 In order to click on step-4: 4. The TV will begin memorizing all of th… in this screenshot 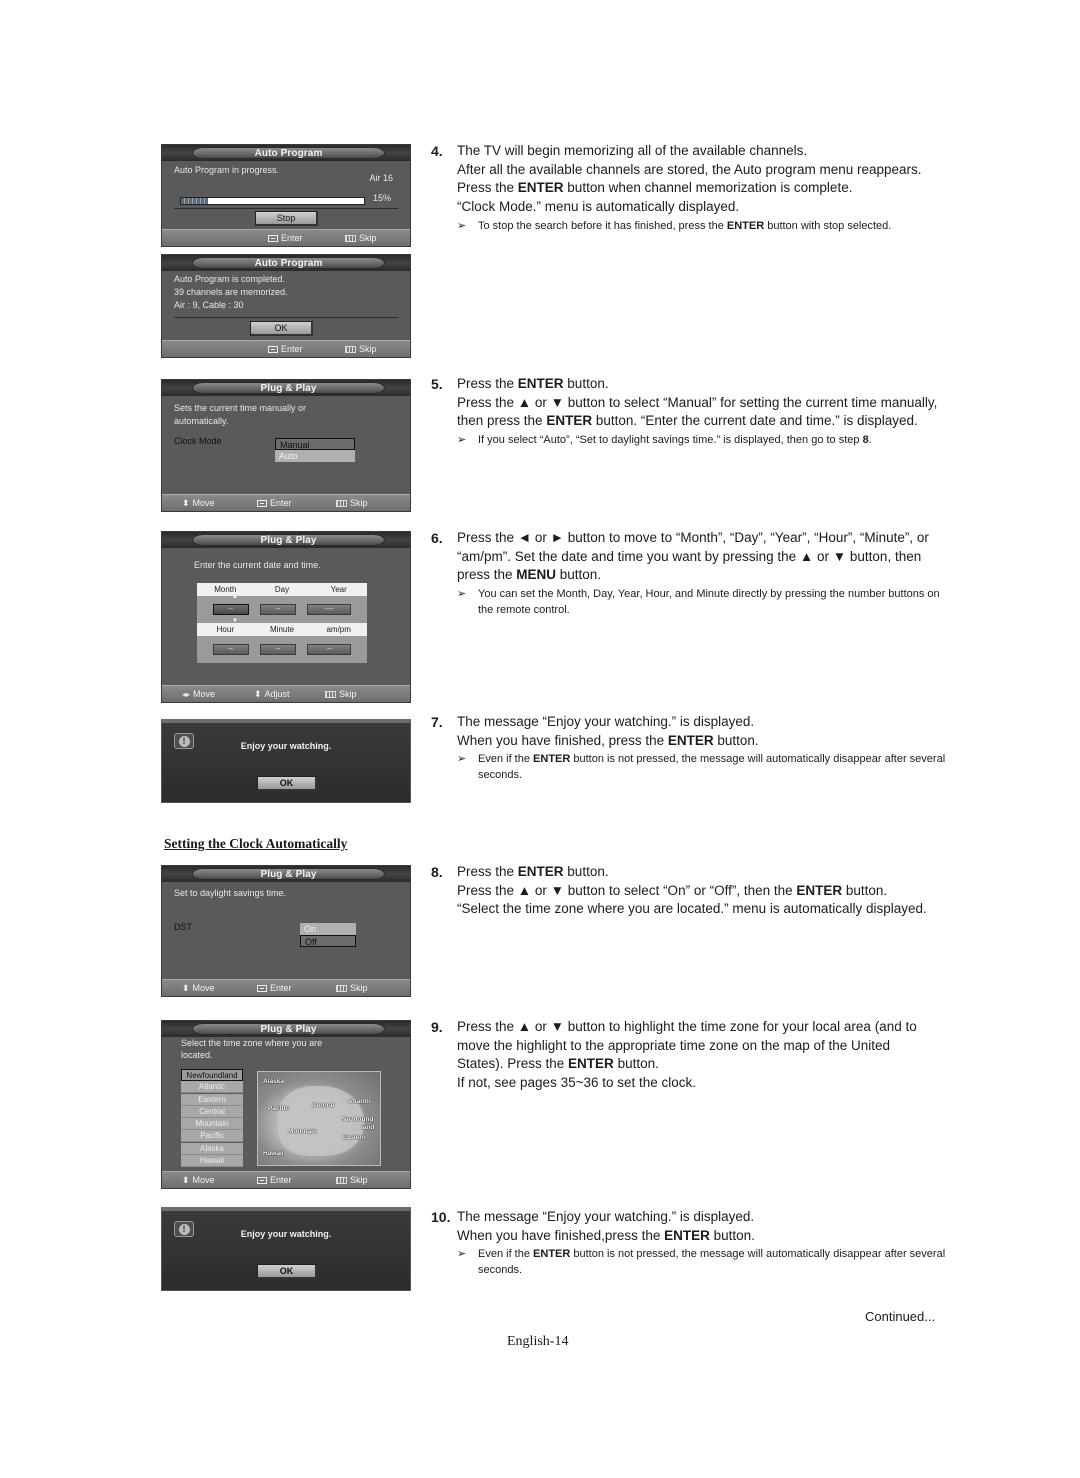, I will do `click(691, 188)`.